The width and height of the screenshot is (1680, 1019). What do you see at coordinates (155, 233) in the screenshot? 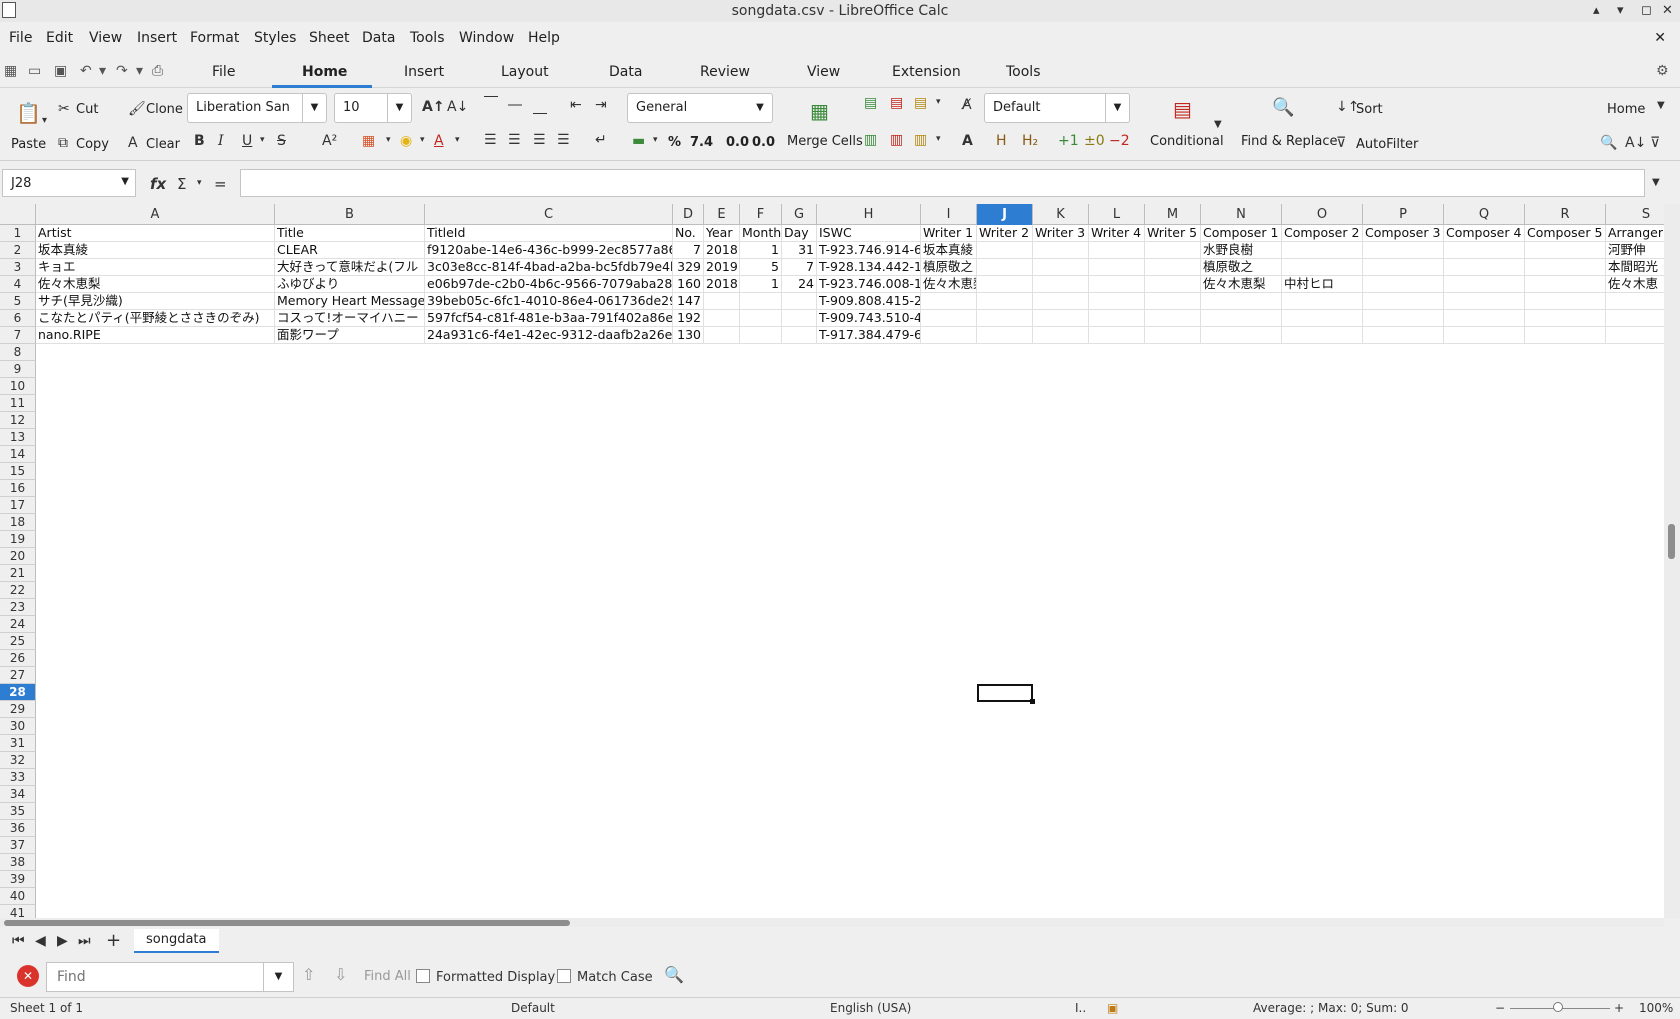
I see `cell-a1: Artist` at bounding box center [155, 233].